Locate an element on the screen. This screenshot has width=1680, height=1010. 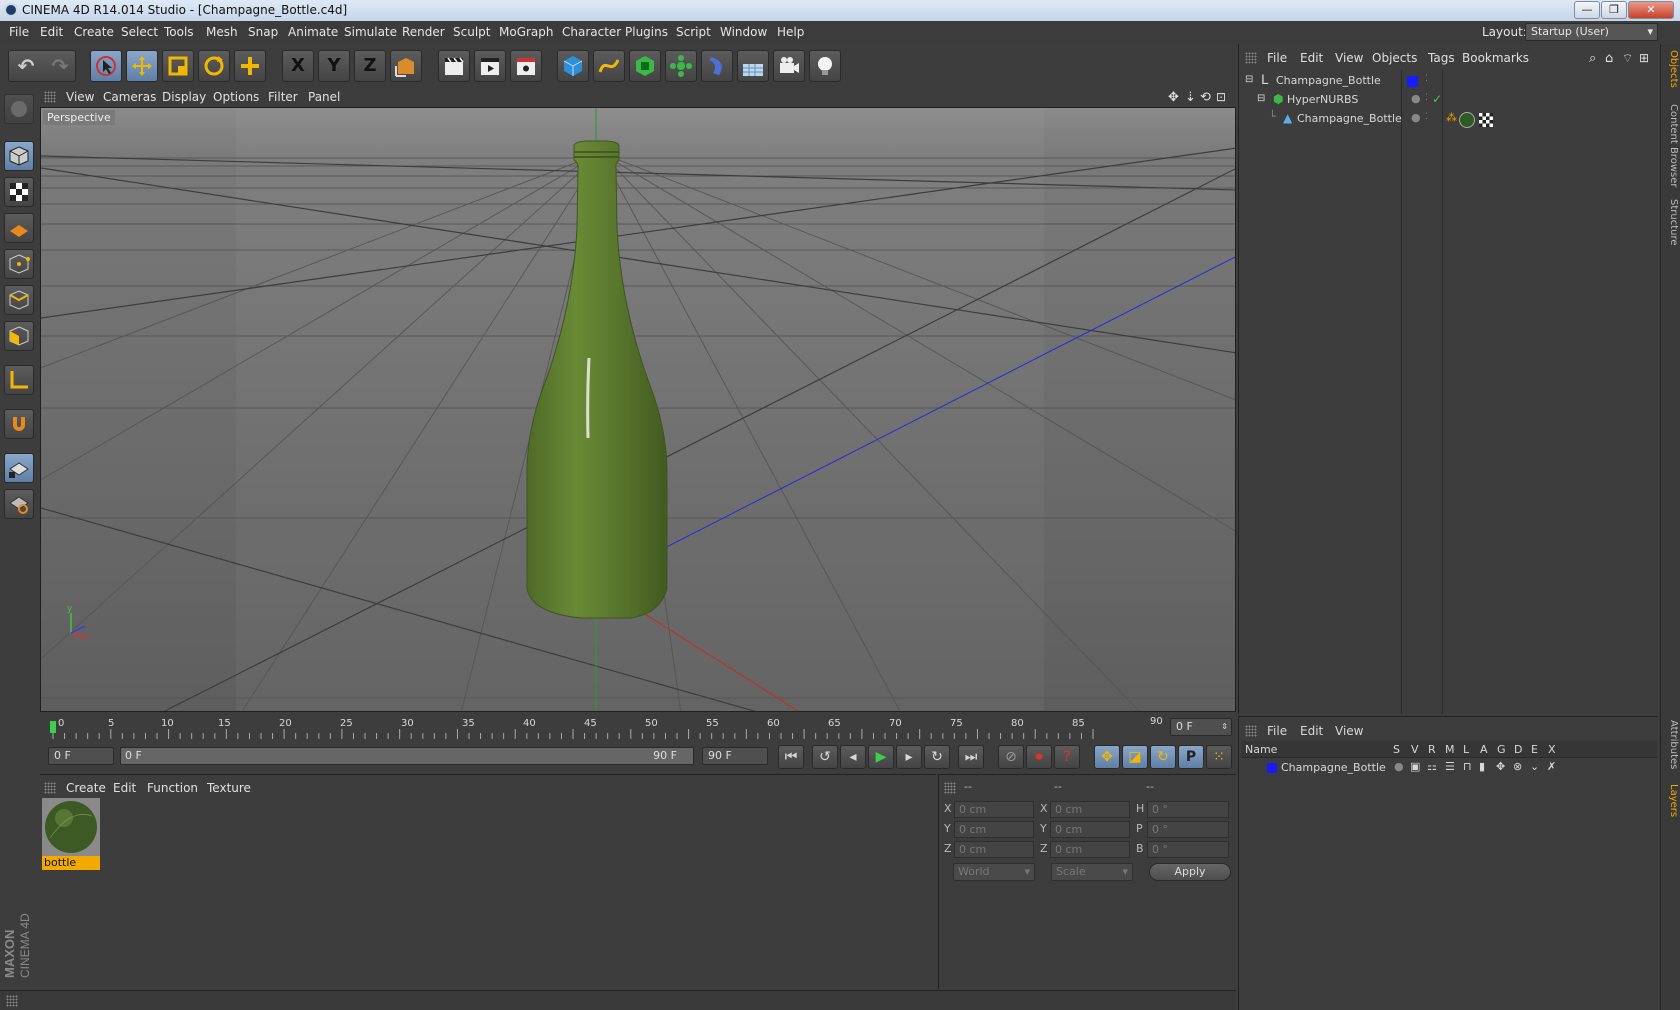
mograph-cloner-button is located at coordinates (681, 66).